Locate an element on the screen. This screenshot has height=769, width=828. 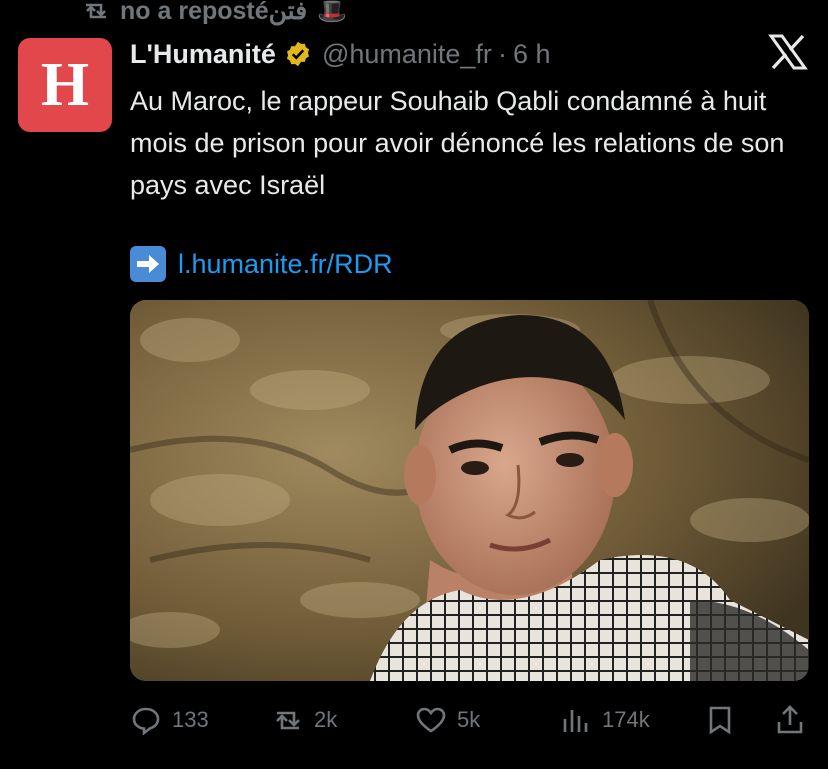
link-row: l.humanite.fr/RDR is located at coordinates (261, 264).